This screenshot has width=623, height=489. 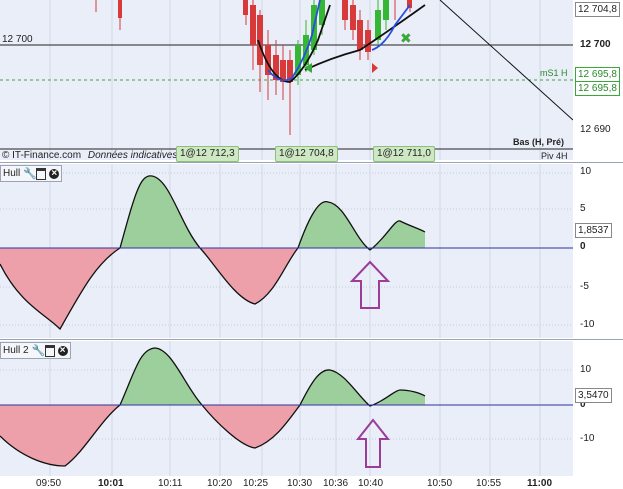 What do you see at coordinates (16, 350) in the screenshot?
I see `hull2-title: Hull 2` at bounding box center [16, 350].